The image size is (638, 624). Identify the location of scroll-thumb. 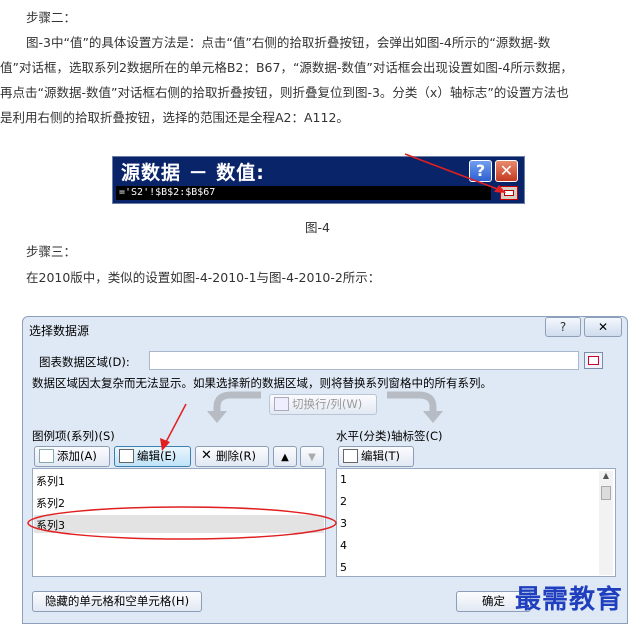
(606, 493).